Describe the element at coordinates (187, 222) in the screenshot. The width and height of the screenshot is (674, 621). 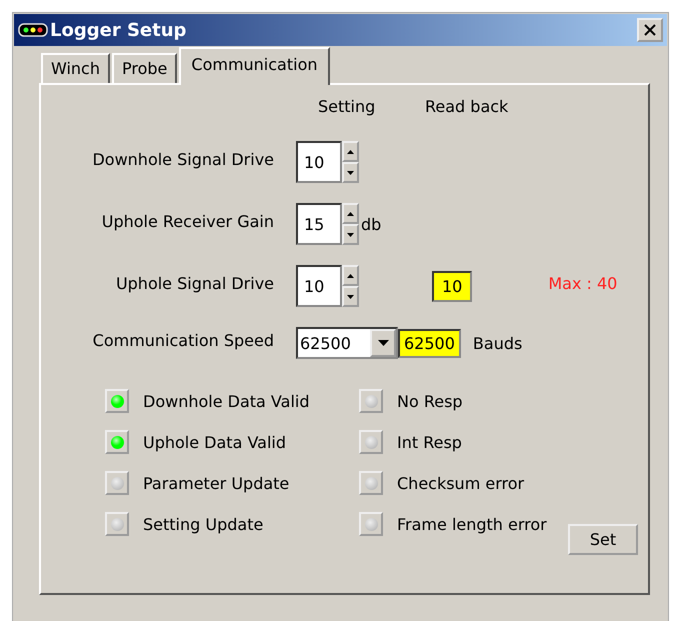
I see `field-label: Uphole Receiver Gain` at that location.